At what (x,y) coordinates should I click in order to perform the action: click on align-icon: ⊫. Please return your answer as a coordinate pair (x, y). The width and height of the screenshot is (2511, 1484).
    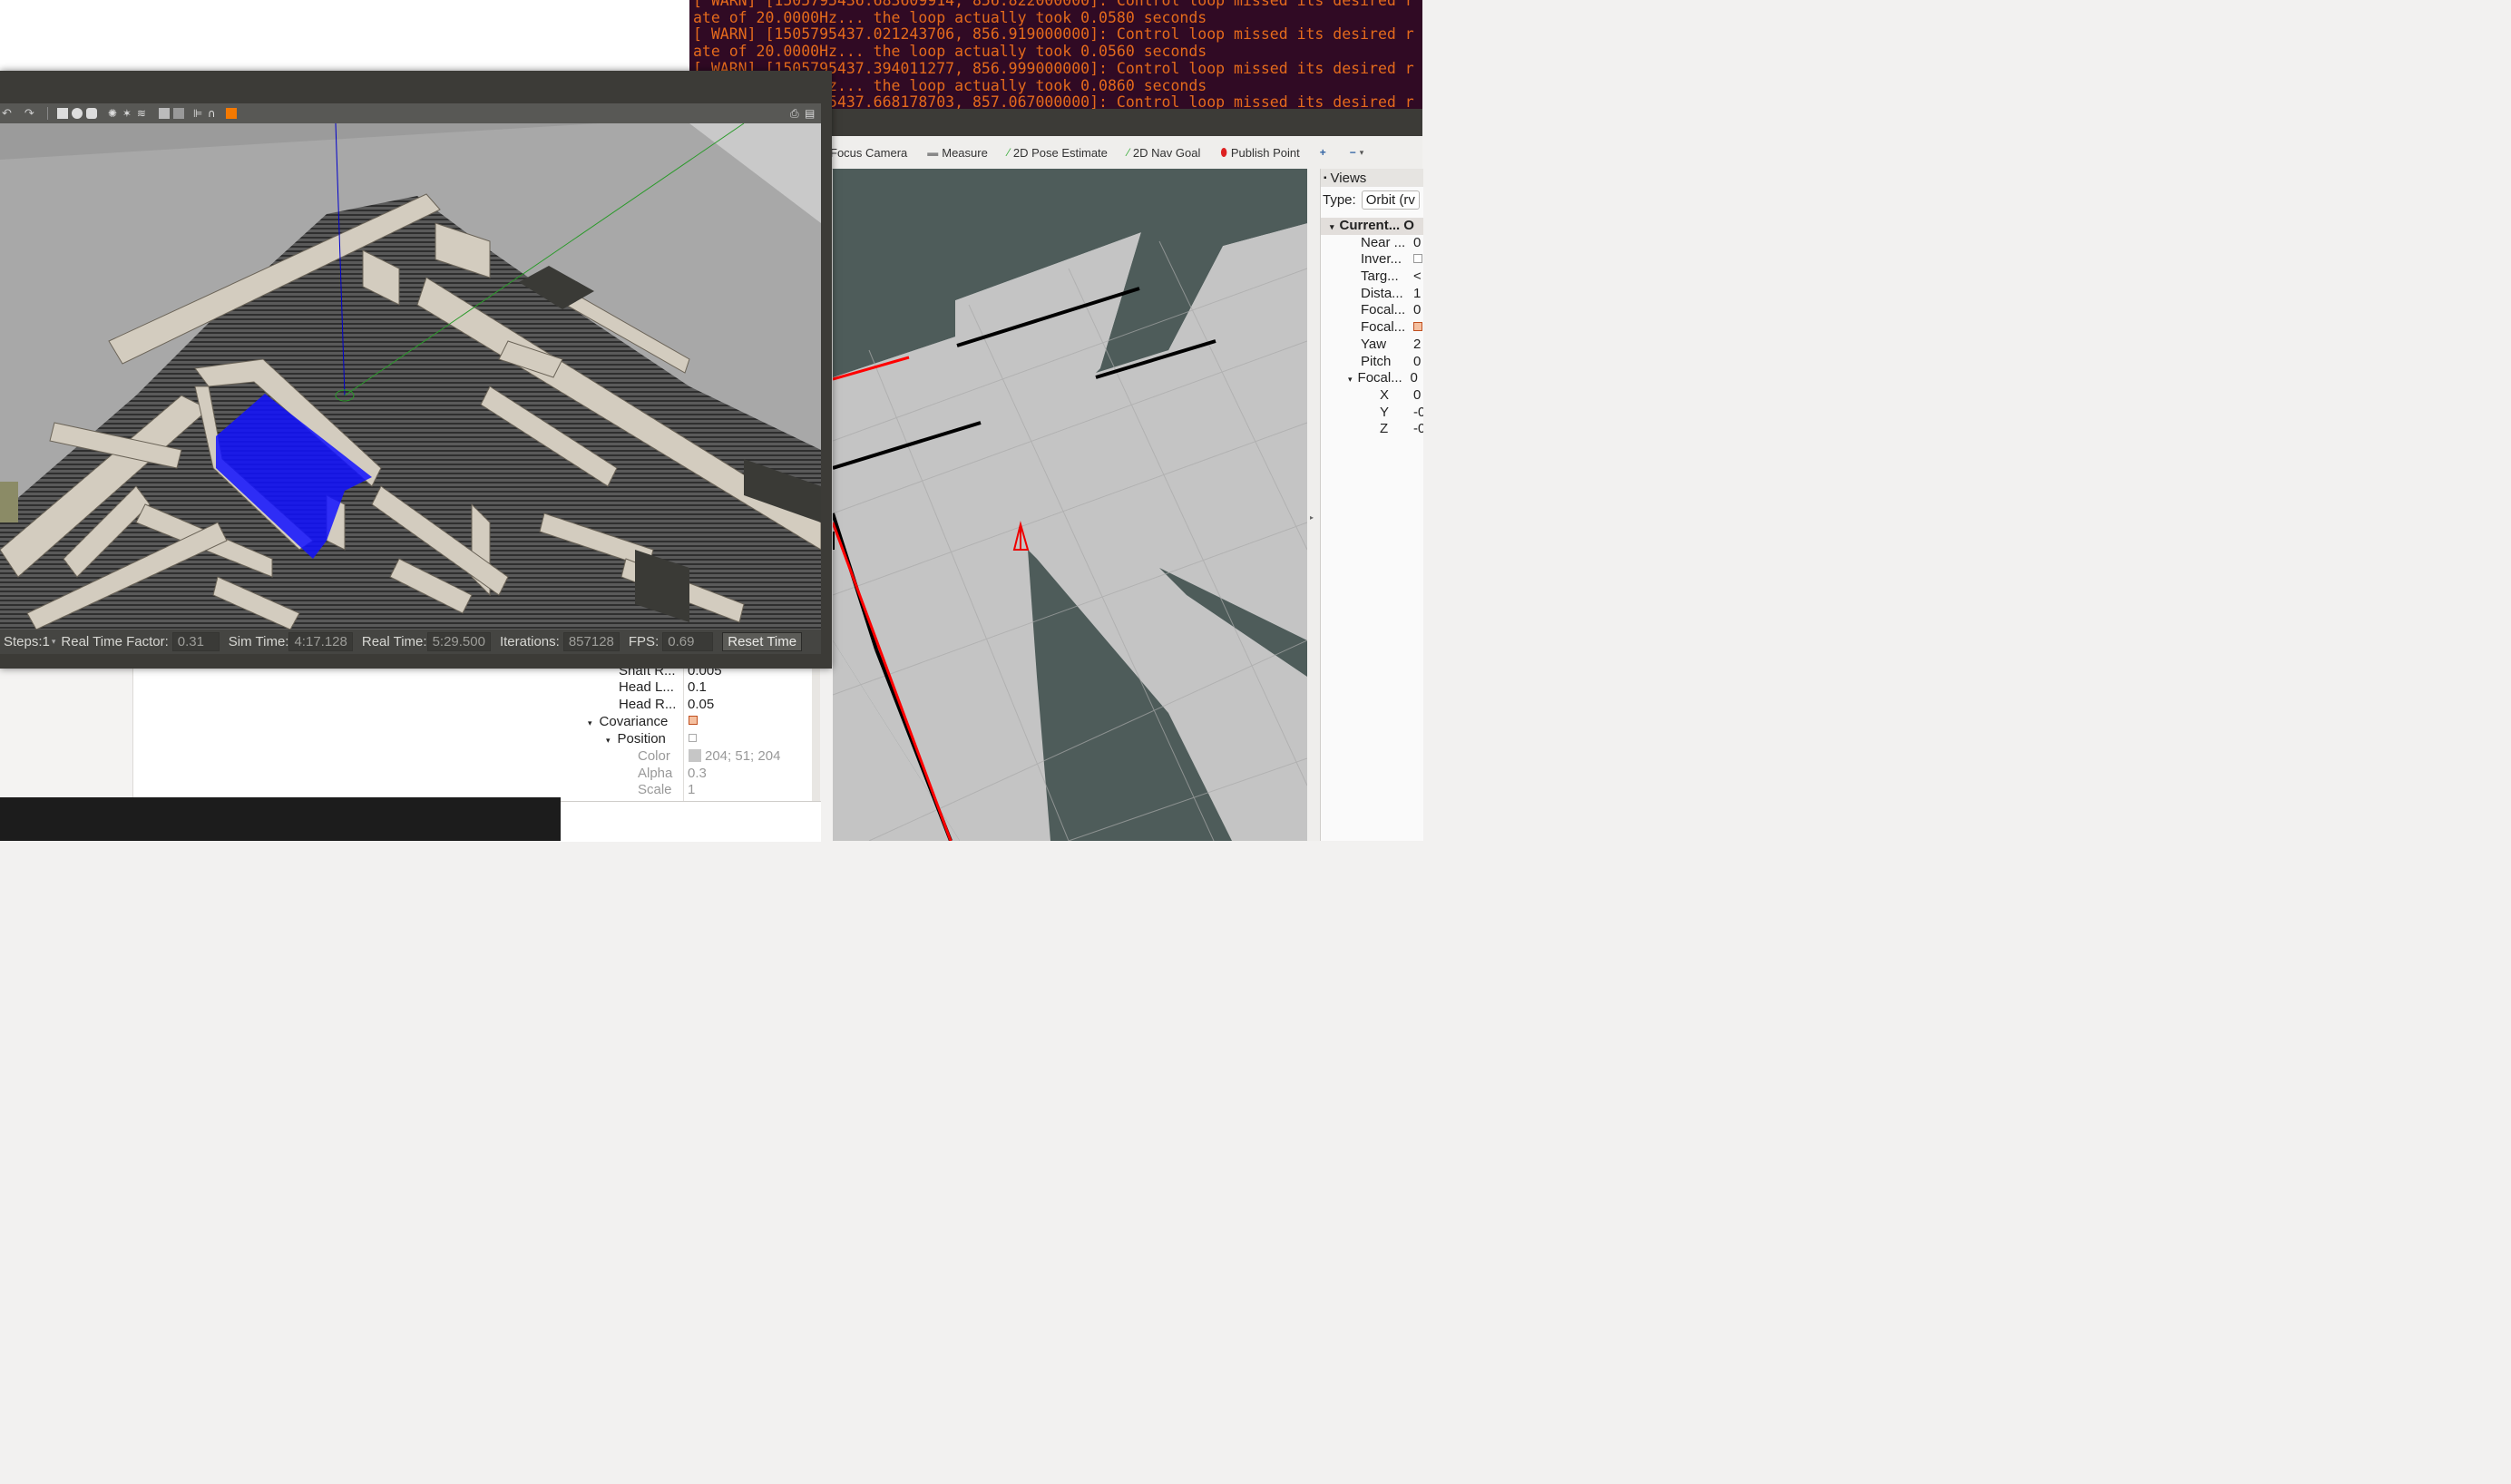
    Looking at the image, I should click on (198, 113).